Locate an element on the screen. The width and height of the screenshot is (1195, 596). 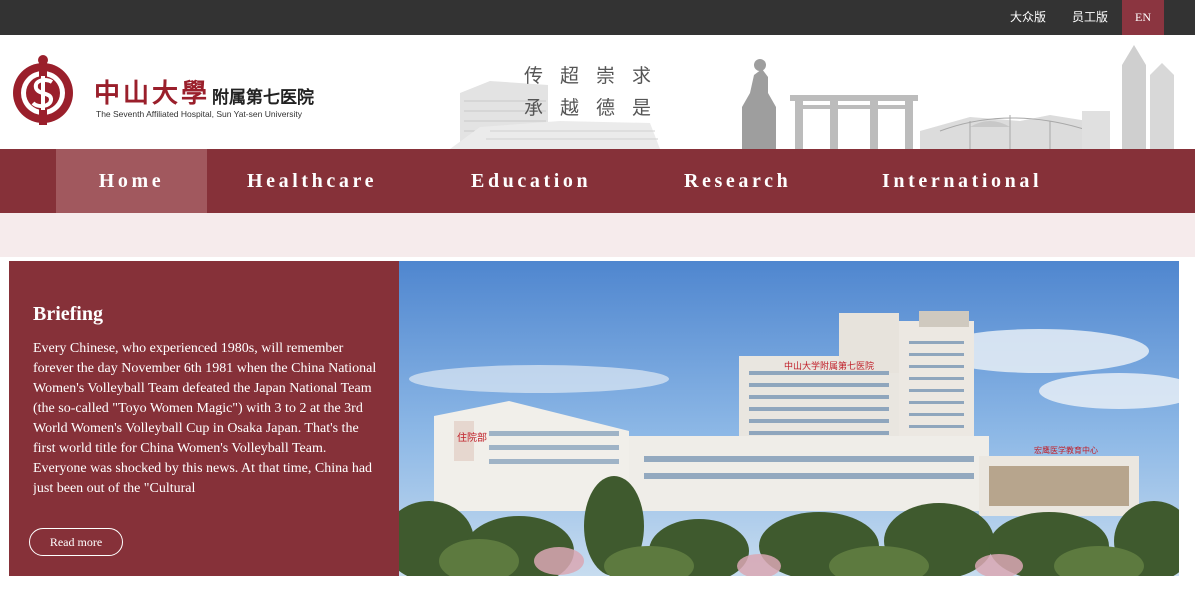
sub-nav-band is located at coordinates (597, 235).